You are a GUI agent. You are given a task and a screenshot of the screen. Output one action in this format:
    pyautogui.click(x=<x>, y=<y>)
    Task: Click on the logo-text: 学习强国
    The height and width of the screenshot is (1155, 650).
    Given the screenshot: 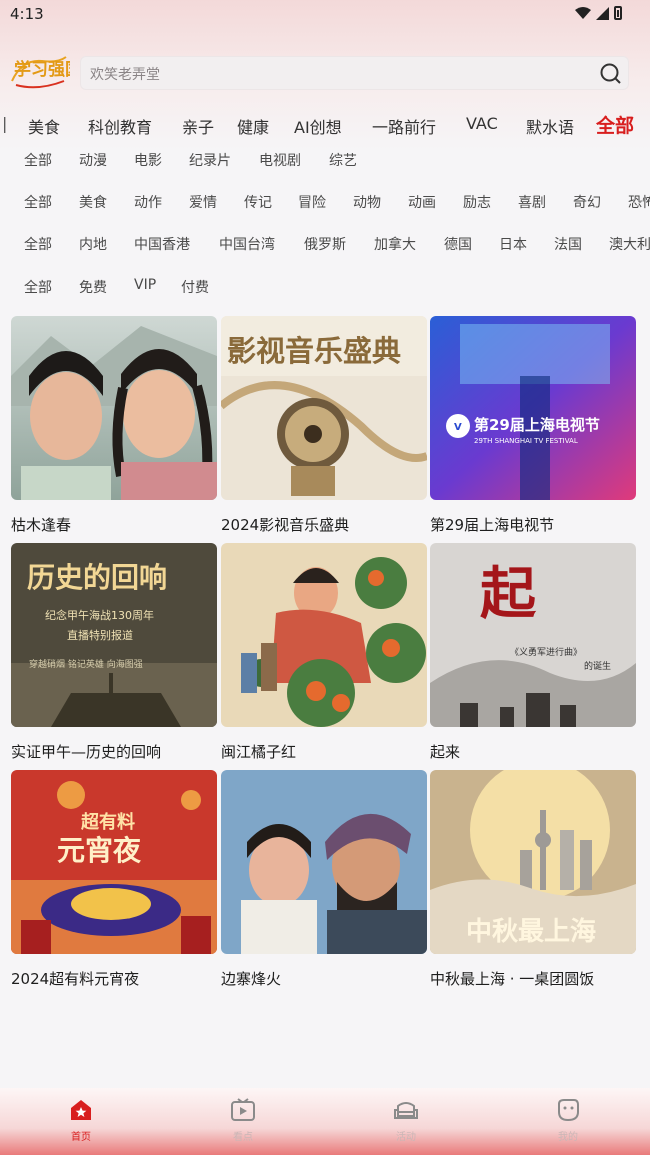 What is the action you would take?
    pyautogui.click(x=42, y=69)
    